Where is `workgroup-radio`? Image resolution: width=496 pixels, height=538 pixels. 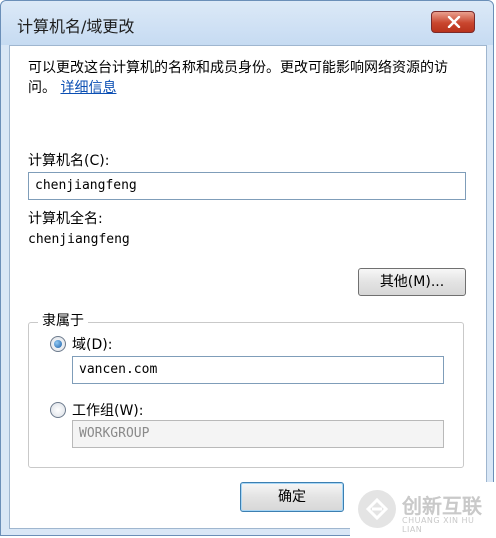
workgroup-radio is located at coordinates (58, 410).